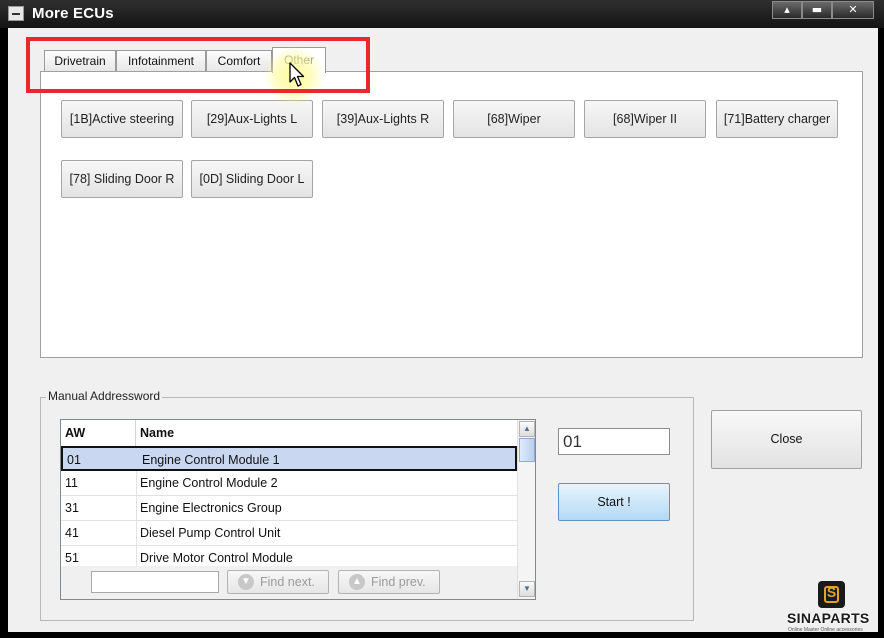 Image resolution: width=884 pixels, height=638 pixels. What do you see at coordinates (297, 74) in the screenshot?
I see `mouse-cursor-icon` at bounding box center [297, 74].